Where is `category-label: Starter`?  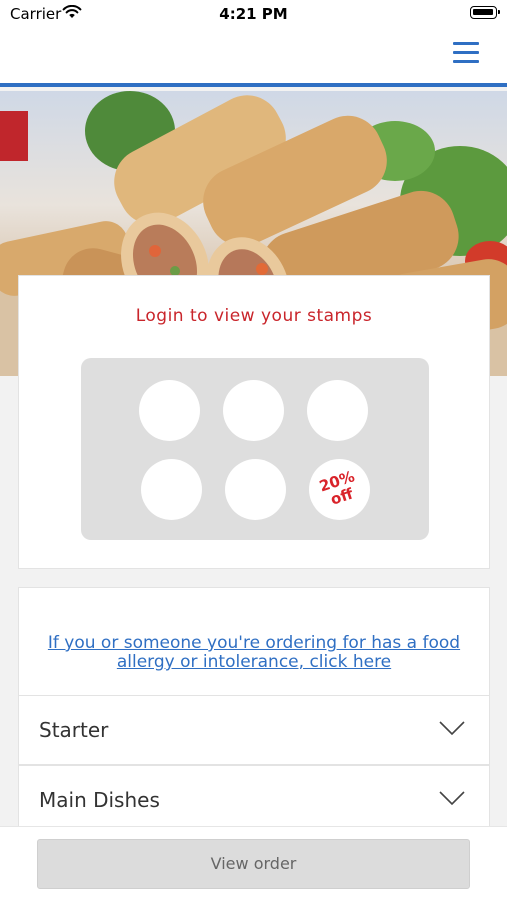
category-label: Starter is located at coordinates (74, 730).